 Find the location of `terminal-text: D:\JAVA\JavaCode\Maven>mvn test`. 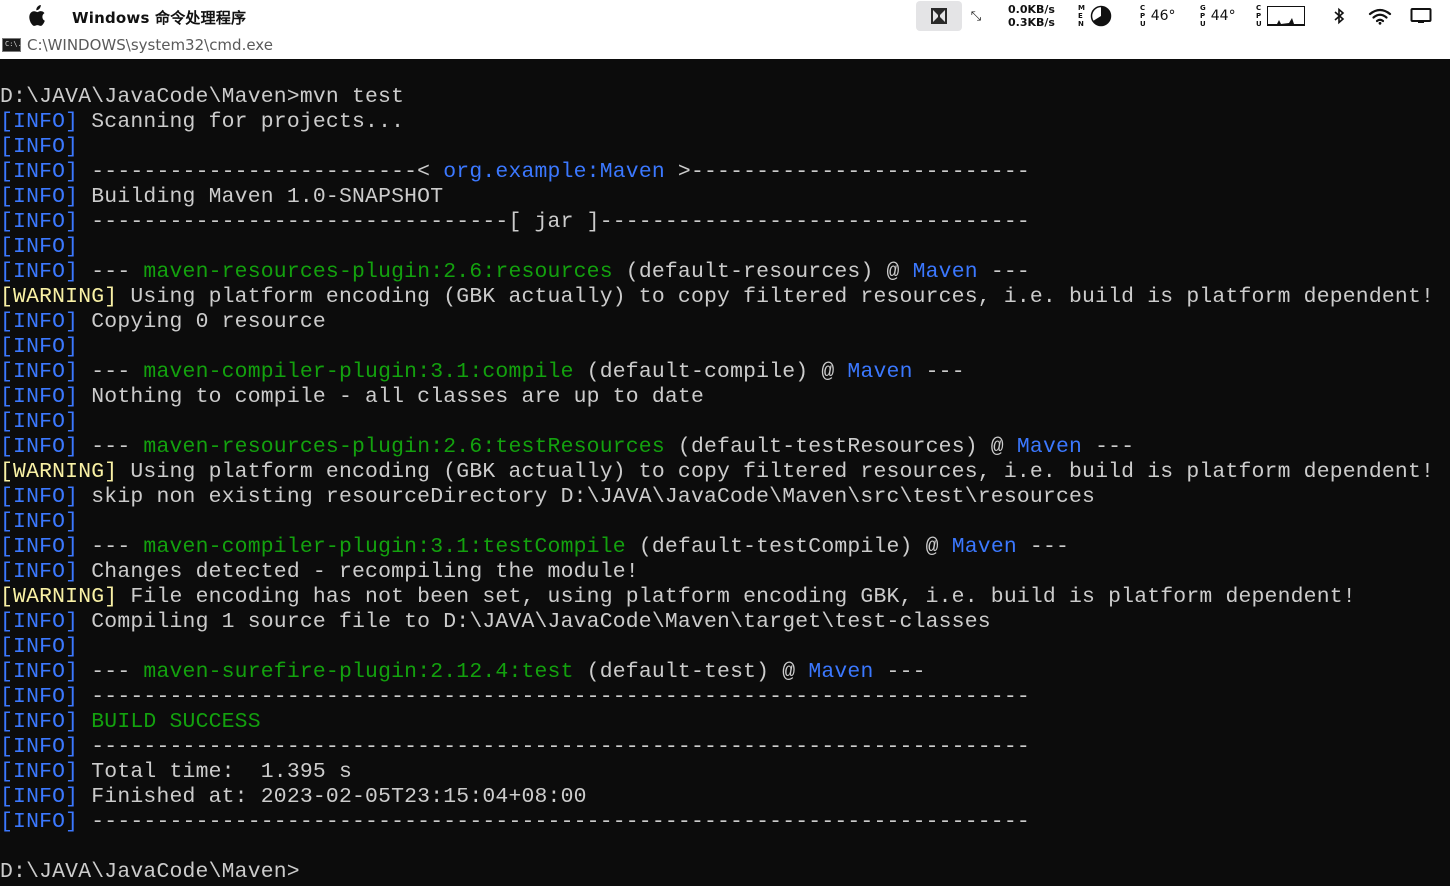

terminal-text: D:\JAVA\JavaCode\Maven>mvn test is located at coordinates (202, 97).